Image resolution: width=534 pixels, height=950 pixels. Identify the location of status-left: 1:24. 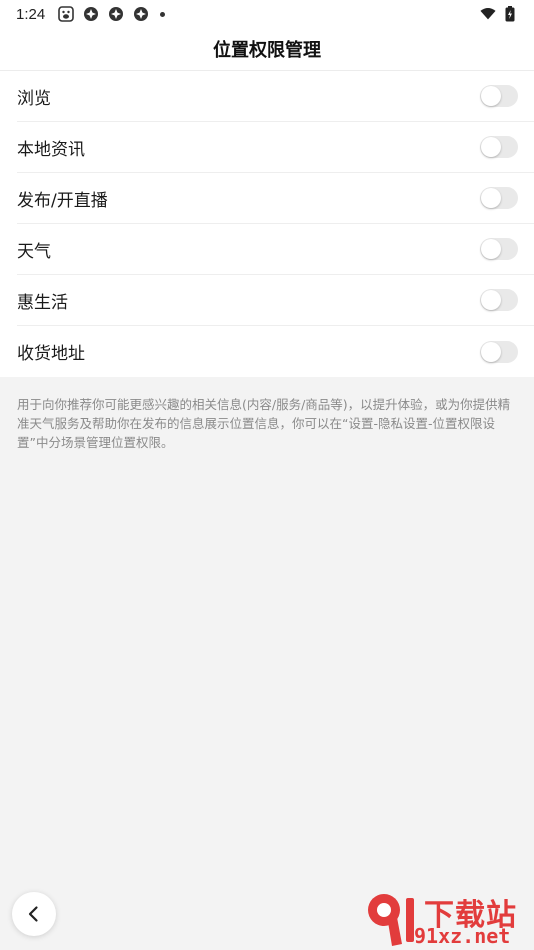
(91, 14).